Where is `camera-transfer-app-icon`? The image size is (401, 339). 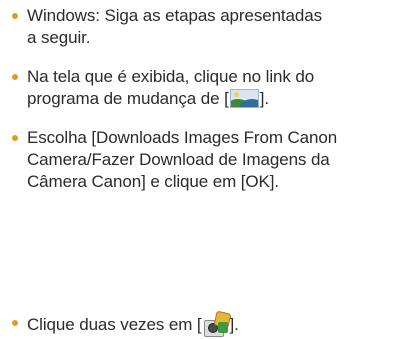 camera-transfer-app-icon is located at coordinates (217, 323).